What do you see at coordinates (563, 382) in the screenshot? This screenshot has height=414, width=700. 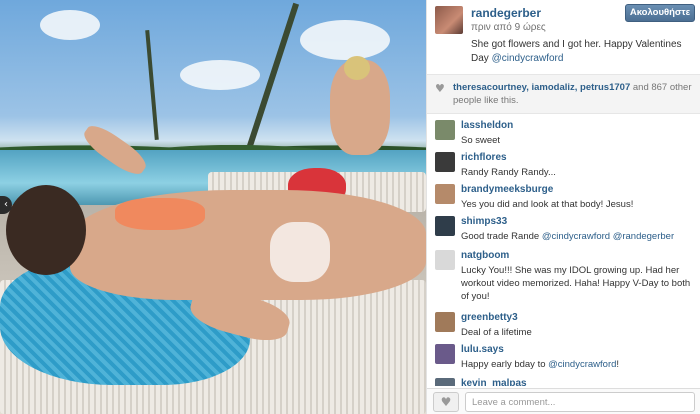 I see `list-item: kevin_malpas` at bounding box center [563, 382].